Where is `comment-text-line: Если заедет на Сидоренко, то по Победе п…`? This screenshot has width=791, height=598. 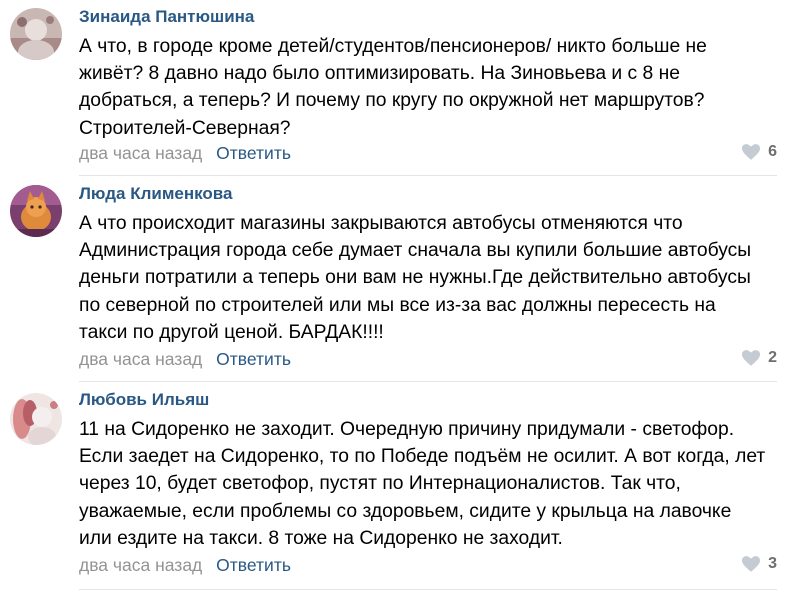
comment-text-line: Если заедет на Сидоренко, то по Победе п… is located at coordinates (422, 457).